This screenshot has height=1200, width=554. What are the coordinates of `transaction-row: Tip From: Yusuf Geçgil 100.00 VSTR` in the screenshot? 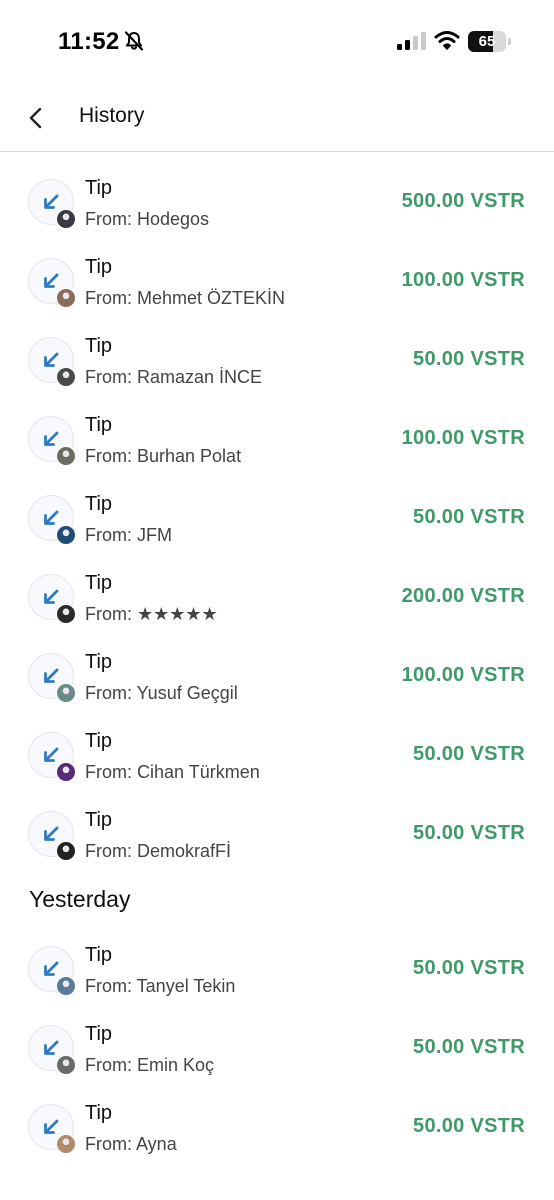 It's located at (277, 675).